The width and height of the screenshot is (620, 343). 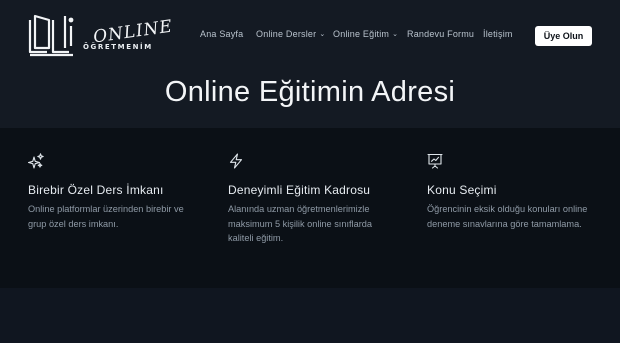 What do you see at coordinates (236, 161) in the screenshot?
I see `lightning-icon` at bounding box center [236, 161].